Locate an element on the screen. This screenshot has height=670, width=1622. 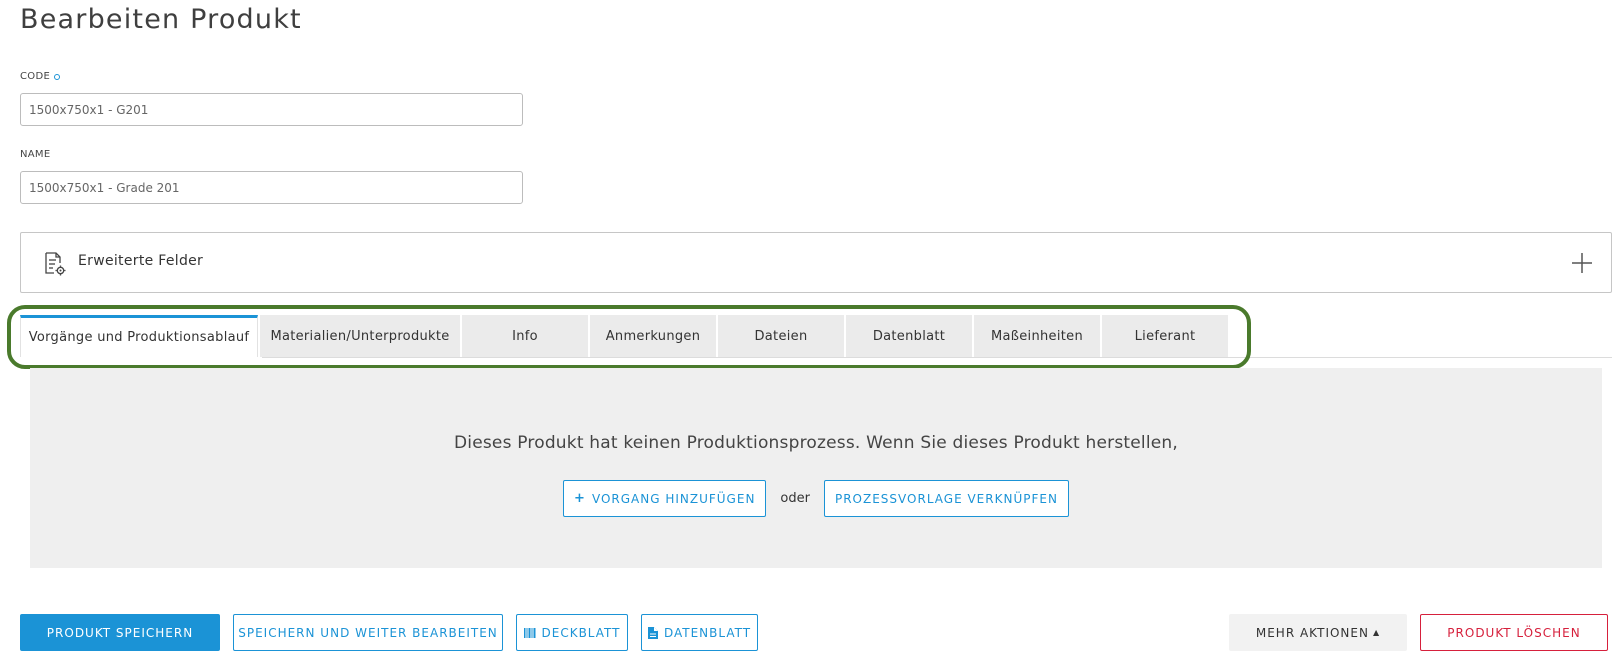
add-operation-label: VORGANG HINZUFÜGEN is located at coordinates (673, 498).